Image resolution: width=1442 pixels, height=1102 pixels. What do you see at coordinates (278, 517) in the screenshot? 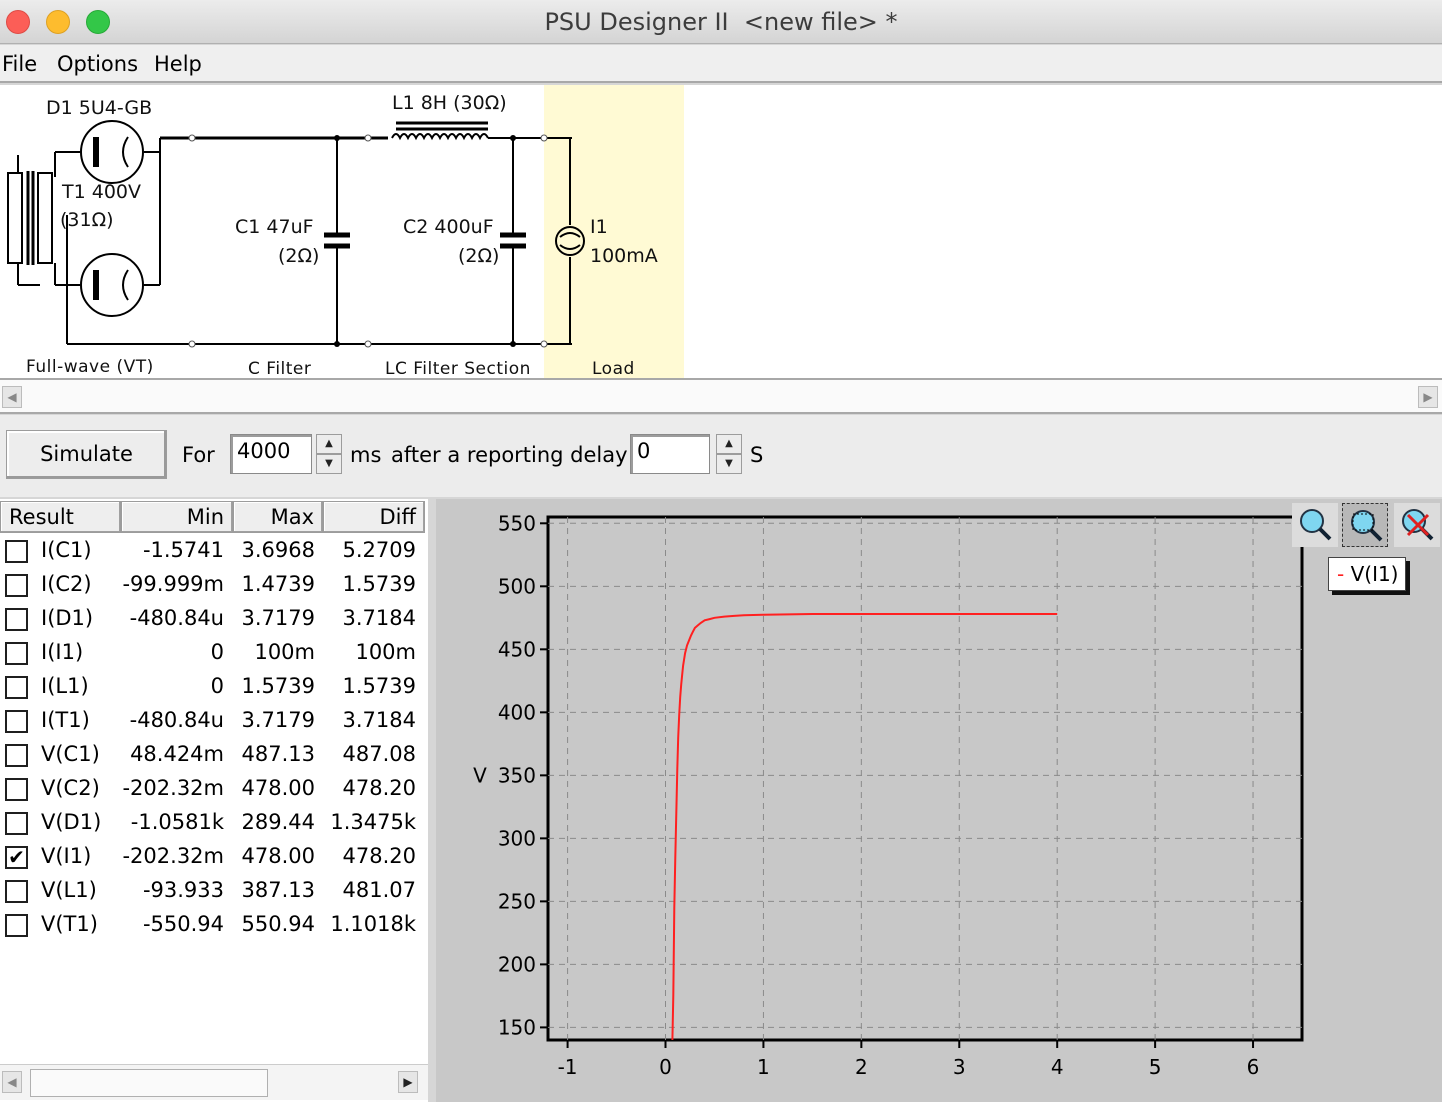
I see `header-max: Max` at bounding box center [278, 517].